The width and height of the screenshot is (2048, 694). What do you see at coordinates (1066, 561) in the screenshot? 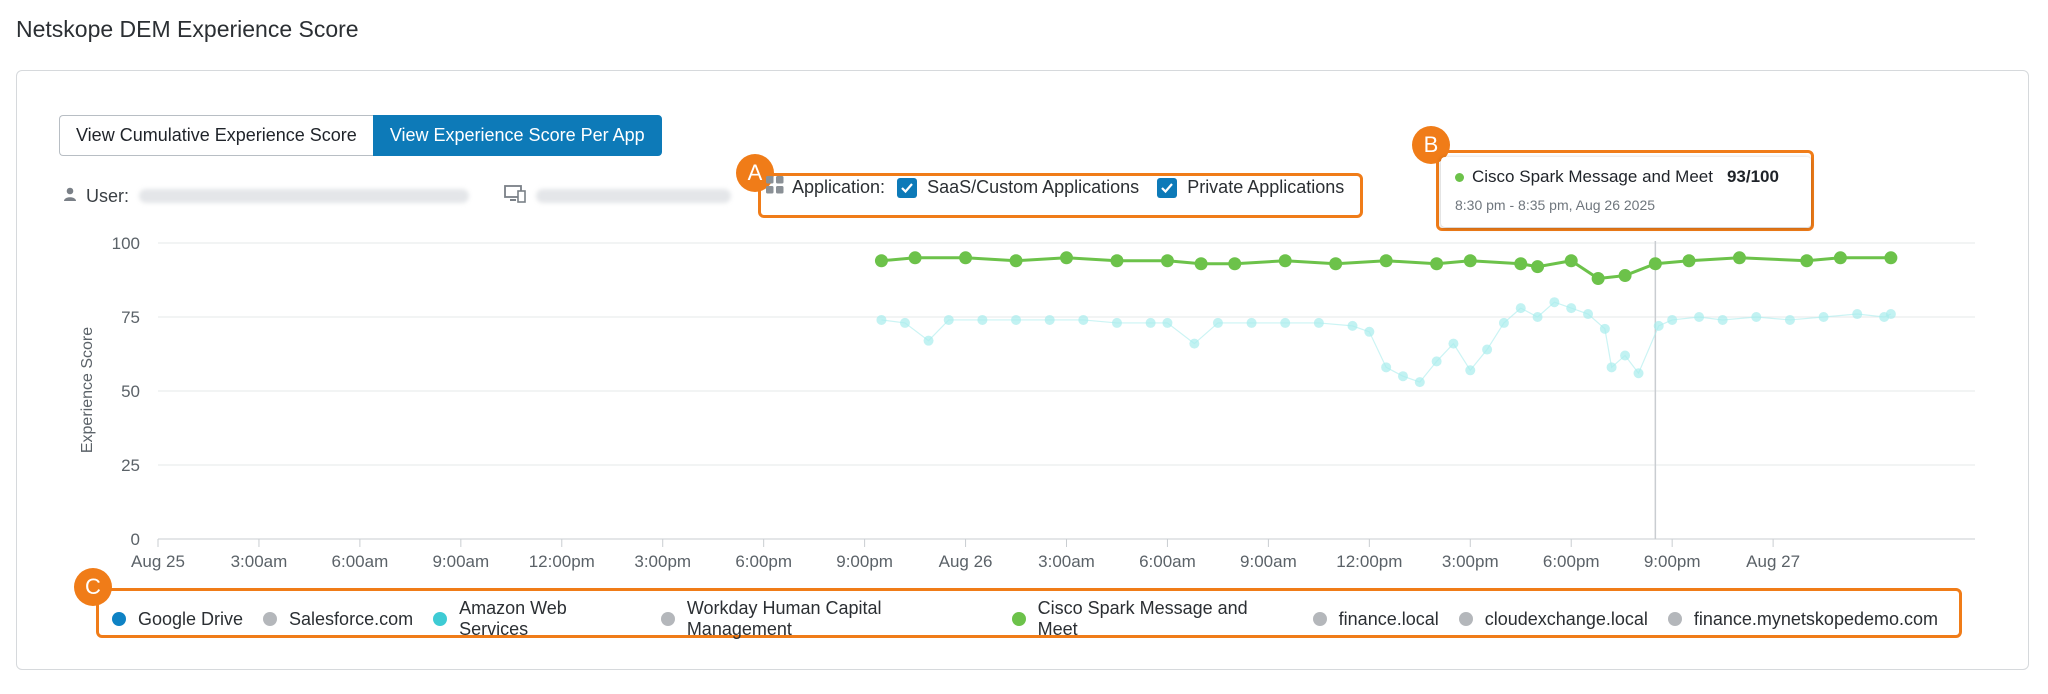
I see `x-tick-label: 3:00am` at bounding box center [1066, 561].